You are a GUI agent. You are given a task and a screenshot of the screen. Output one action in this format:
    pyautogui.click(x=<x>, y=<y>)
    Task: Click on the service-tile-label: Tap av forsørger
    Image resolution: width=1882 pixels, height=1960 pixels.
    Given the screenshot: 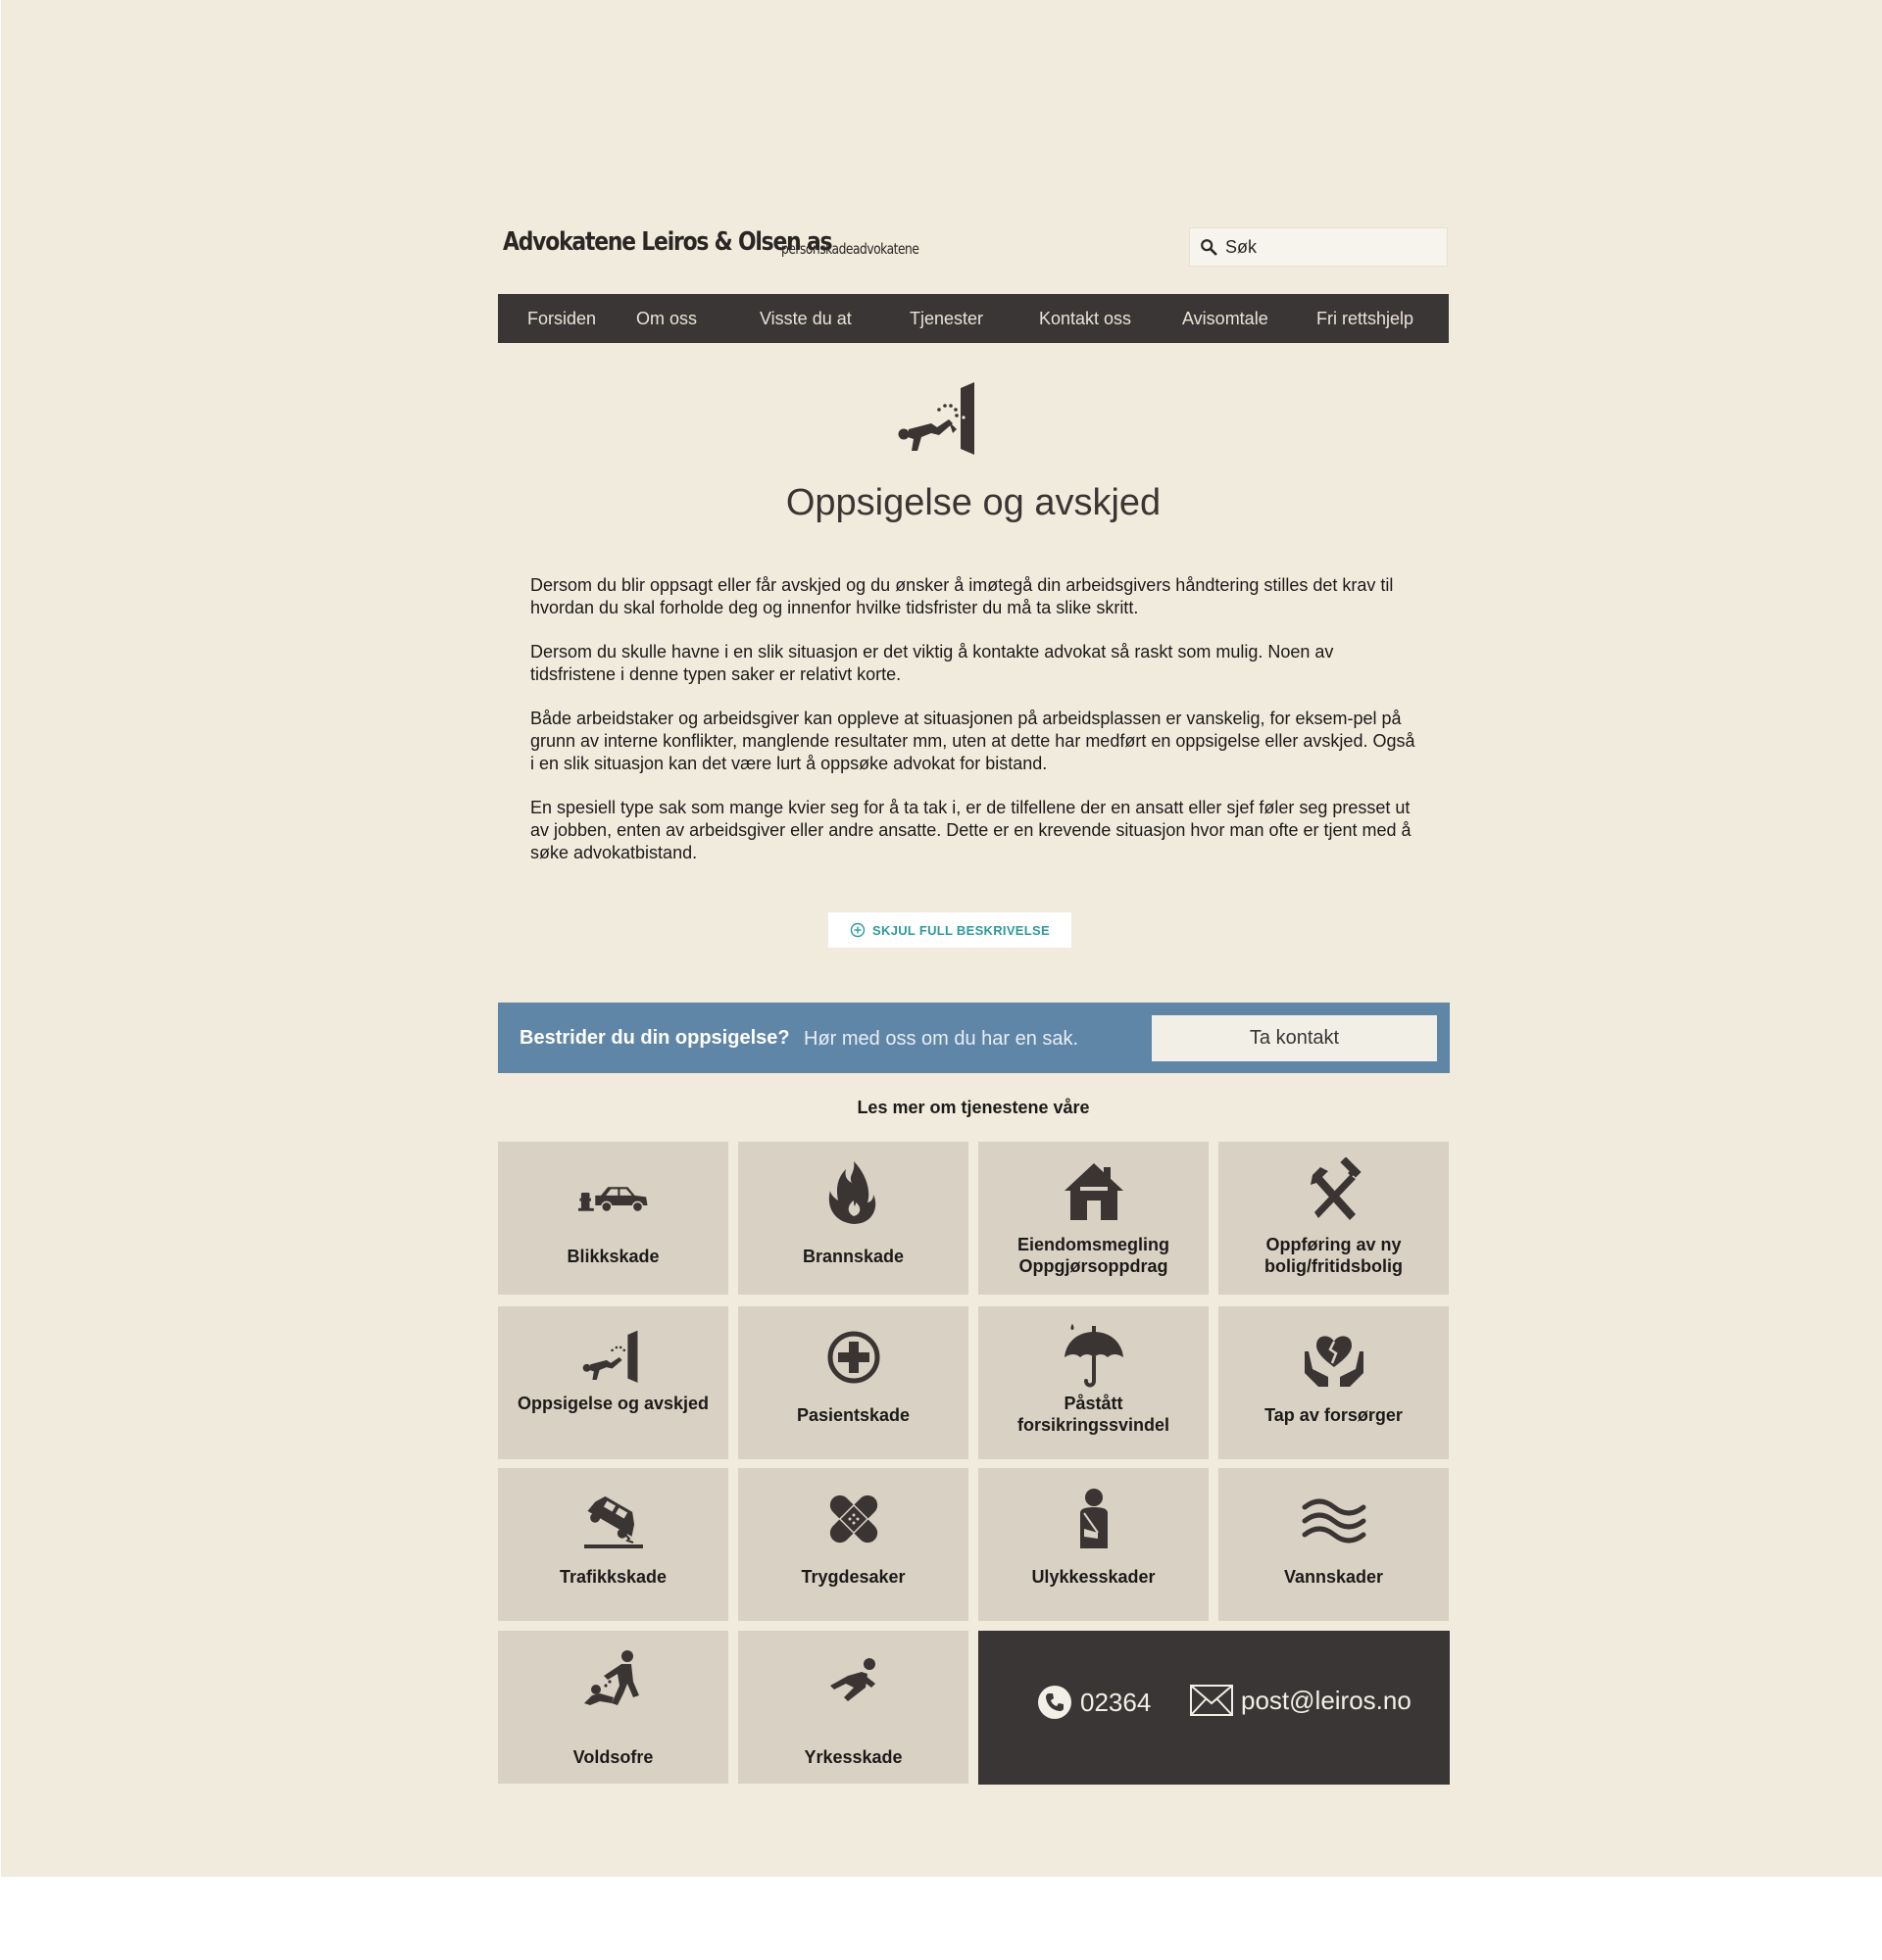 What is the action you would take?
    pyautogui.click(x=1333, y=1415)
    